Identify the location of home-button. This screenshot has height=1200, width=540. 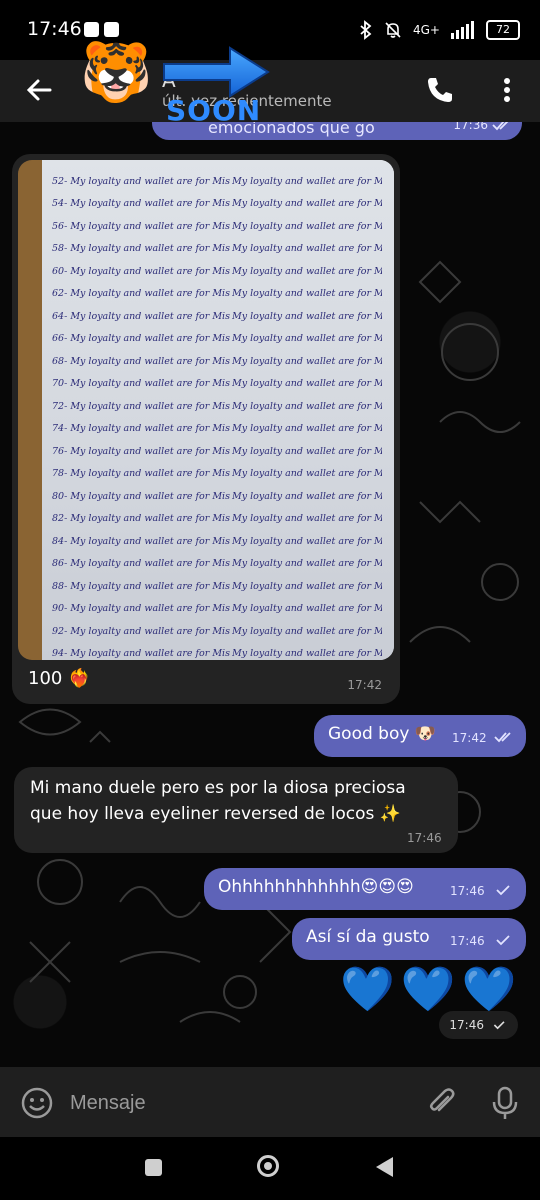
(268, 1166).